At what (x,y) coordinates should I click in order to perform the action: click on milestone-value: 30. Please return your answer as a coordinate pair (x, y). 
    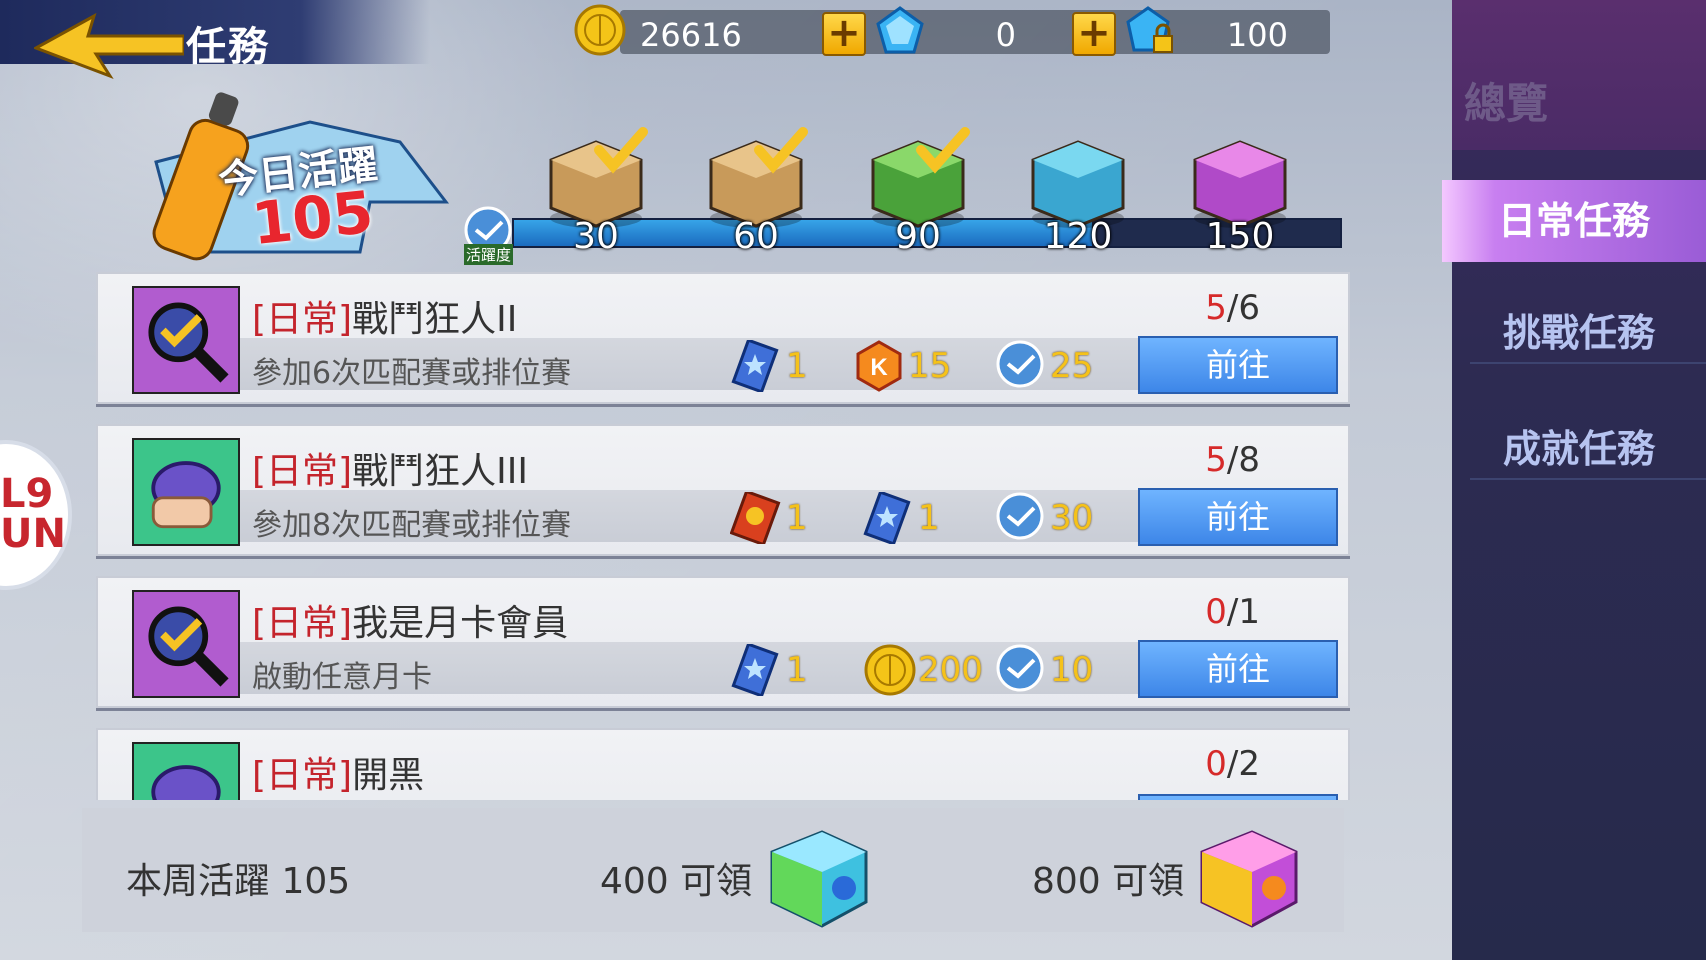
    Looking at the image, I should click on (596, 236).